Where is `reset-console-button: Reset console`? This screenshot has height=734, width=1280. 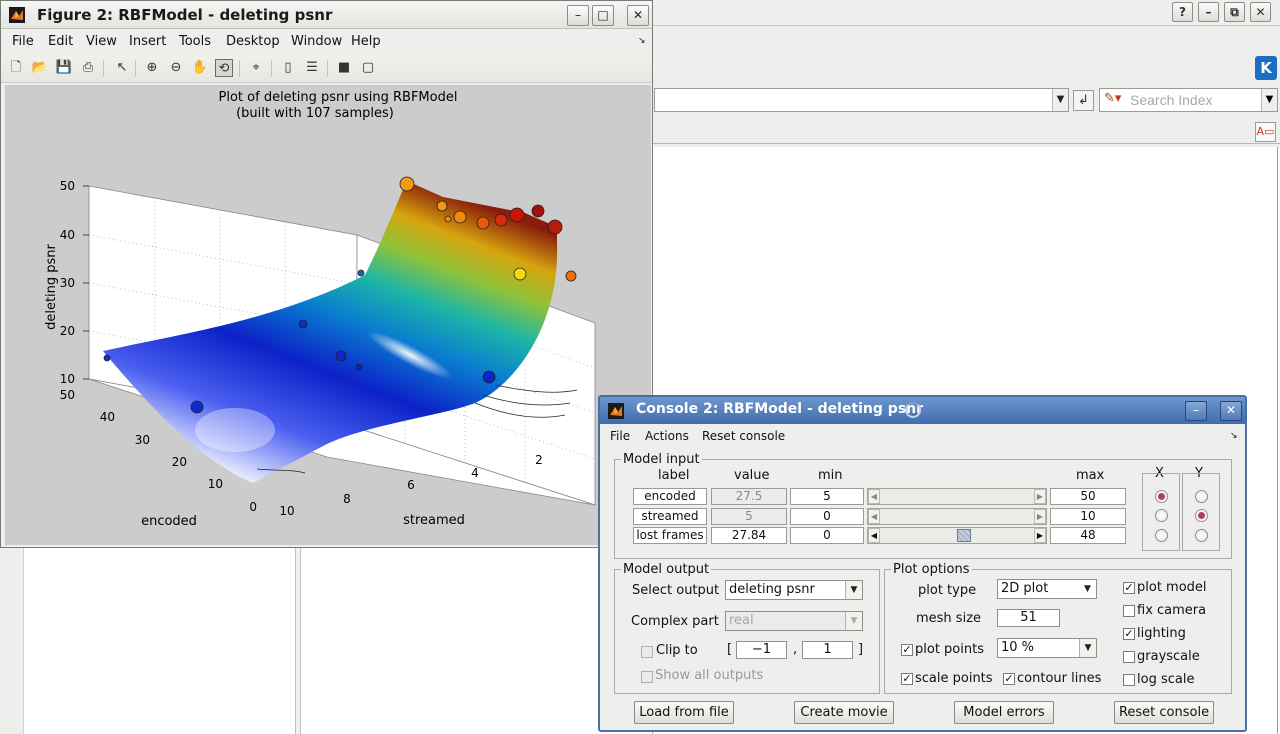 reset-console-button: Reset console is located at coordinates (1164, 712).